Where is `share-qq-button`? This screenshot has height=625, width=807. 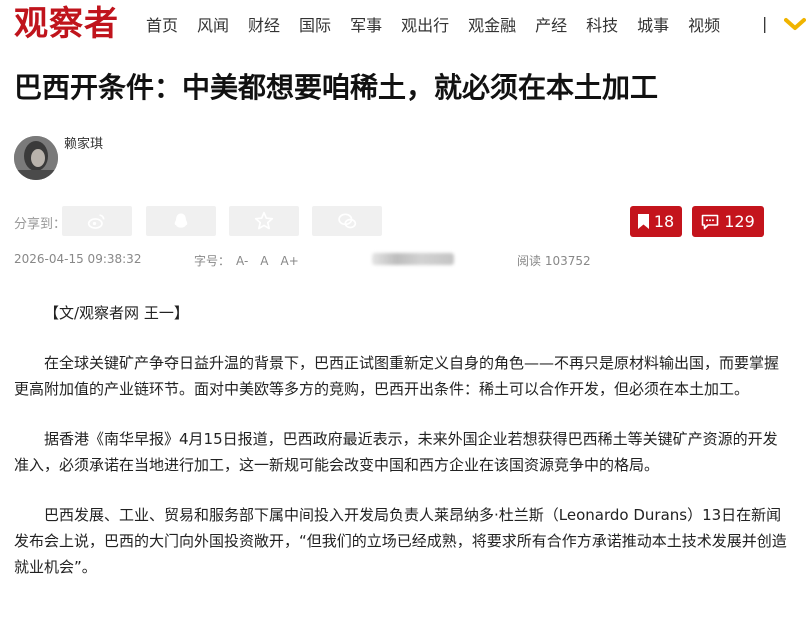 share-qq-button is located at coordinates (181, 221).